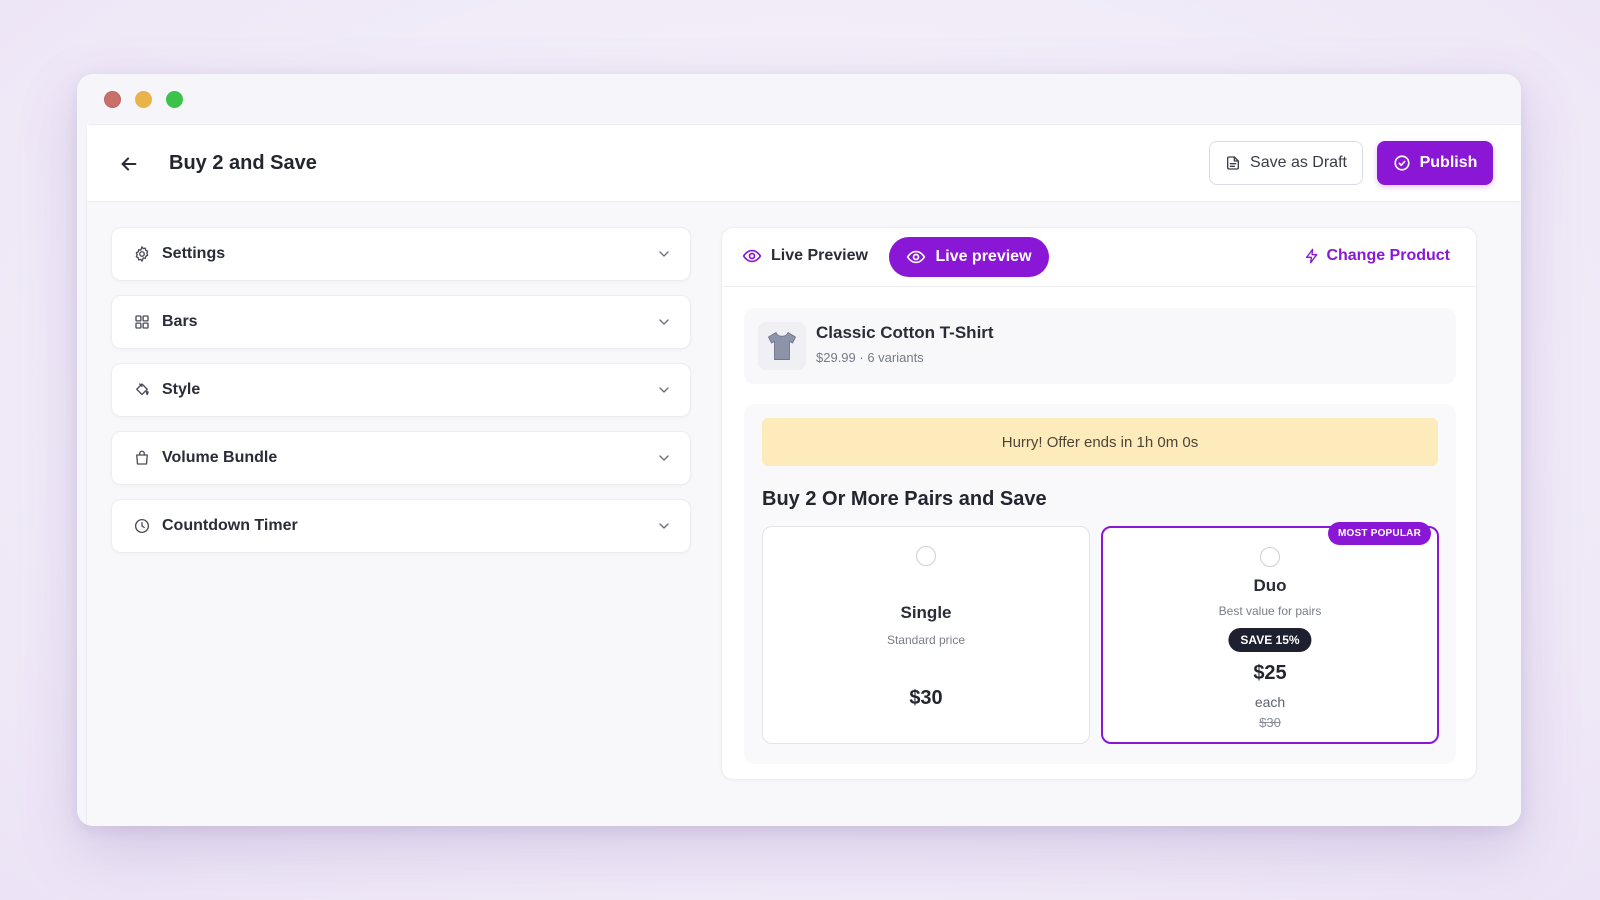 The height and width of the screenshot is (900, 1600). What do you see at coordinates (194, 253) in the screenshot?
I see `accordion-label: Settings` at bounding box center [194, 253].